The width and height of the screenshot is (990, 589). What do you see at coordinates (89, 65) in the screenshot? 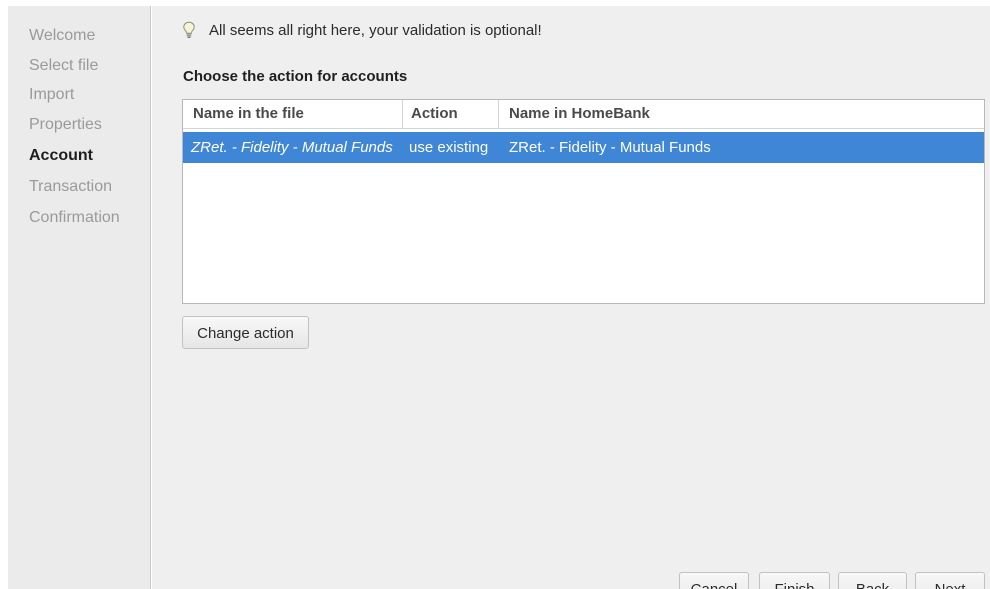
I see `step-select-file: Select file` at bounding box center [89, 65].